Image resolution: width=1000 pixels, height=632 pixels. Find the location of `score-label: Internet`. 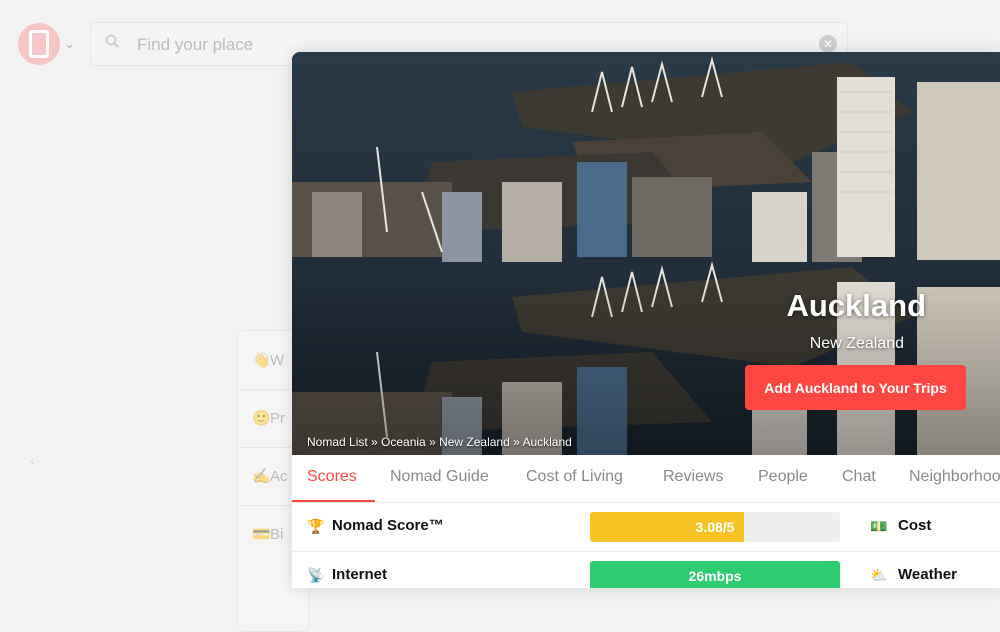

score-label: Internet is located at coordinates (360, 574).